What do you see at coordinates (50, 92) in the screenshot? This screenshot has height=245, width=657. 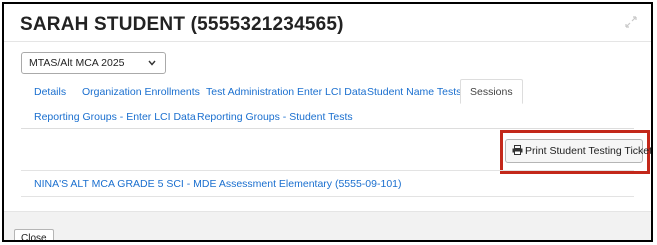 I see `tab-details: Details` at bounding box center [50, 92].